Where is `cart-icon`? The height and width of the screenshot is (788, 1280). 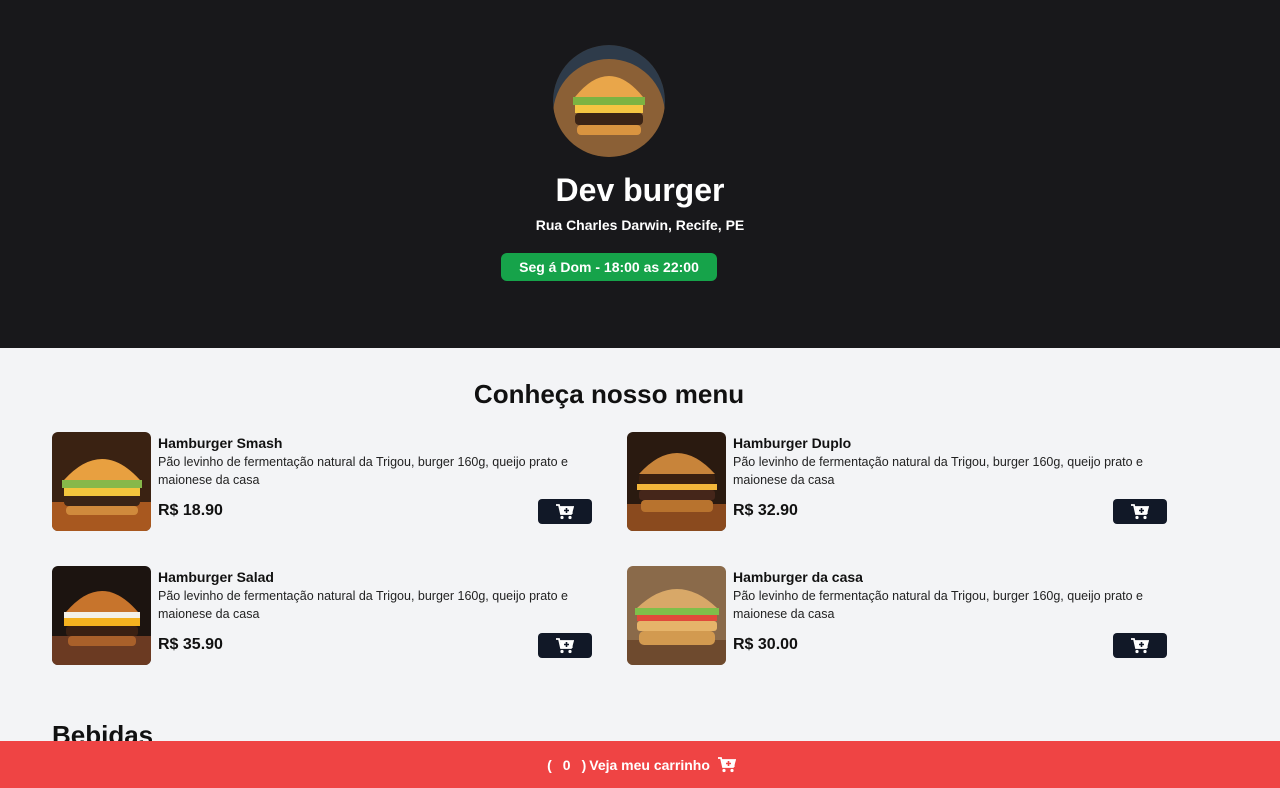
cart-icon is located at coordinates (726, 764).